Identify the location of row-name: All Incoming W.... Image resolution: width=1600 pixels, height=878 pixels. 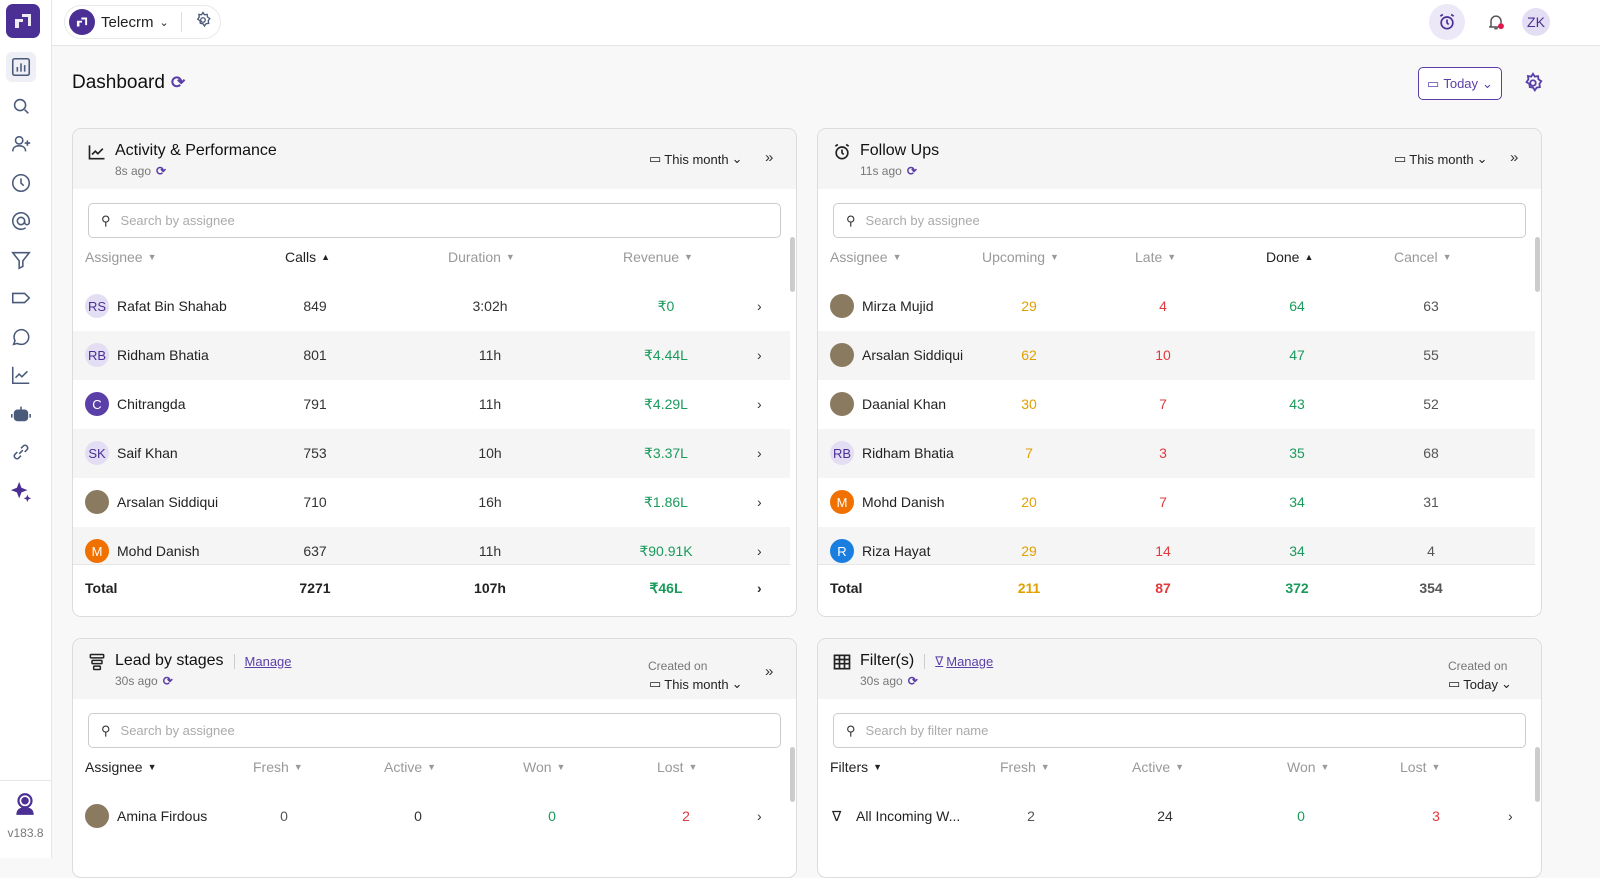
(908, 816).